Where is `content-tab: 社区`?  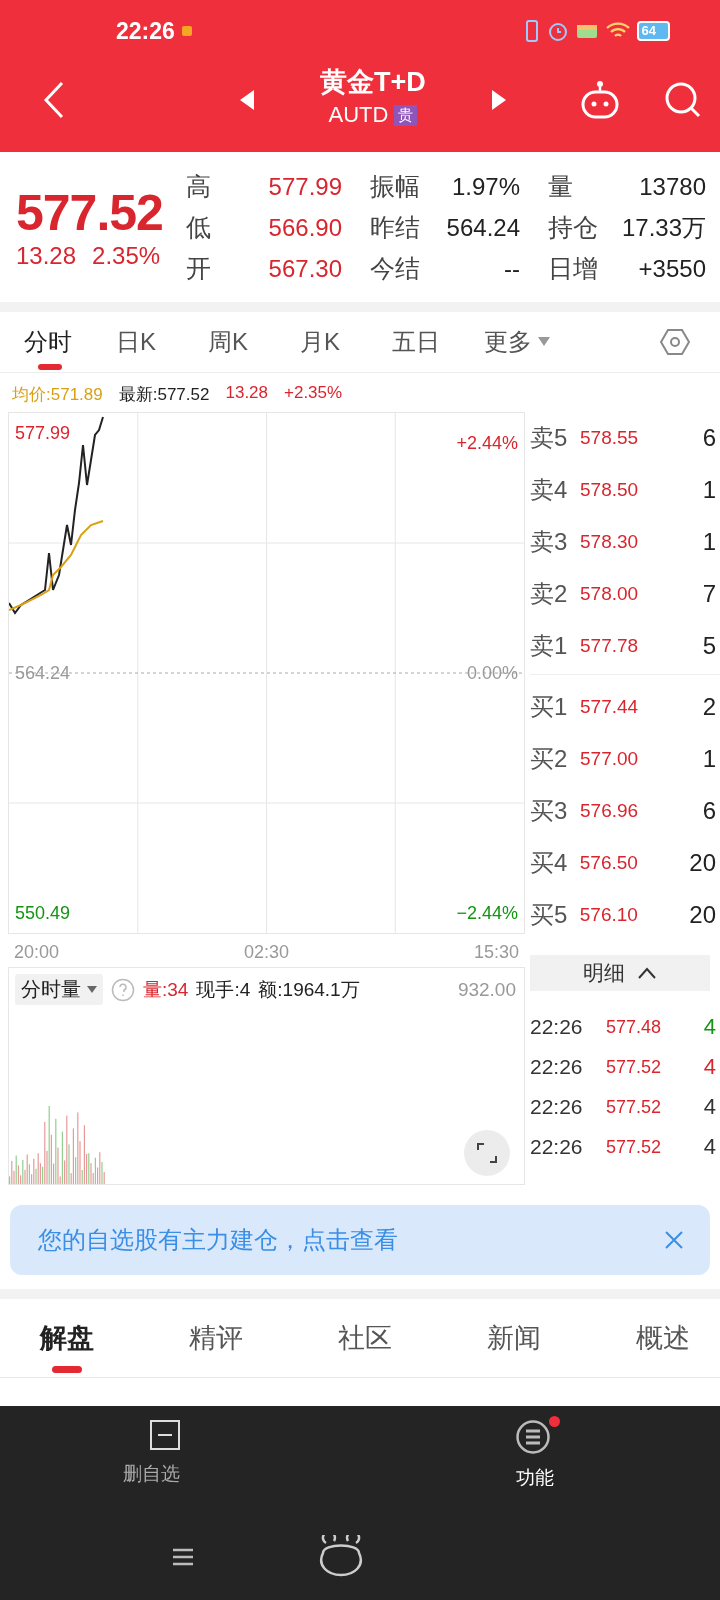 content-tab: 社区 is located at coordinates (365, 1338).